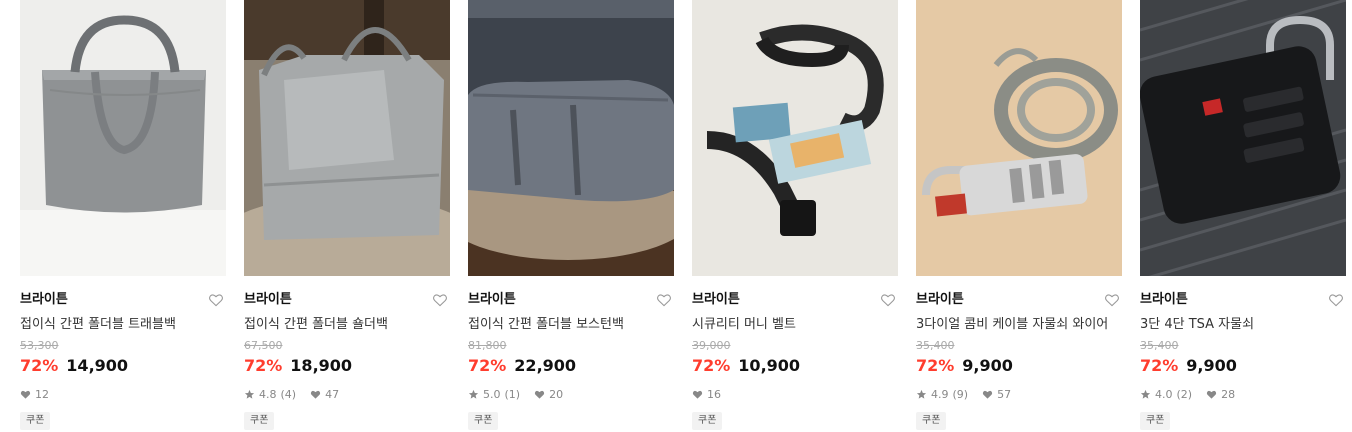  I want to click on product-title: 접이식 간편 폴더블 숄더백, so click(347, 325).